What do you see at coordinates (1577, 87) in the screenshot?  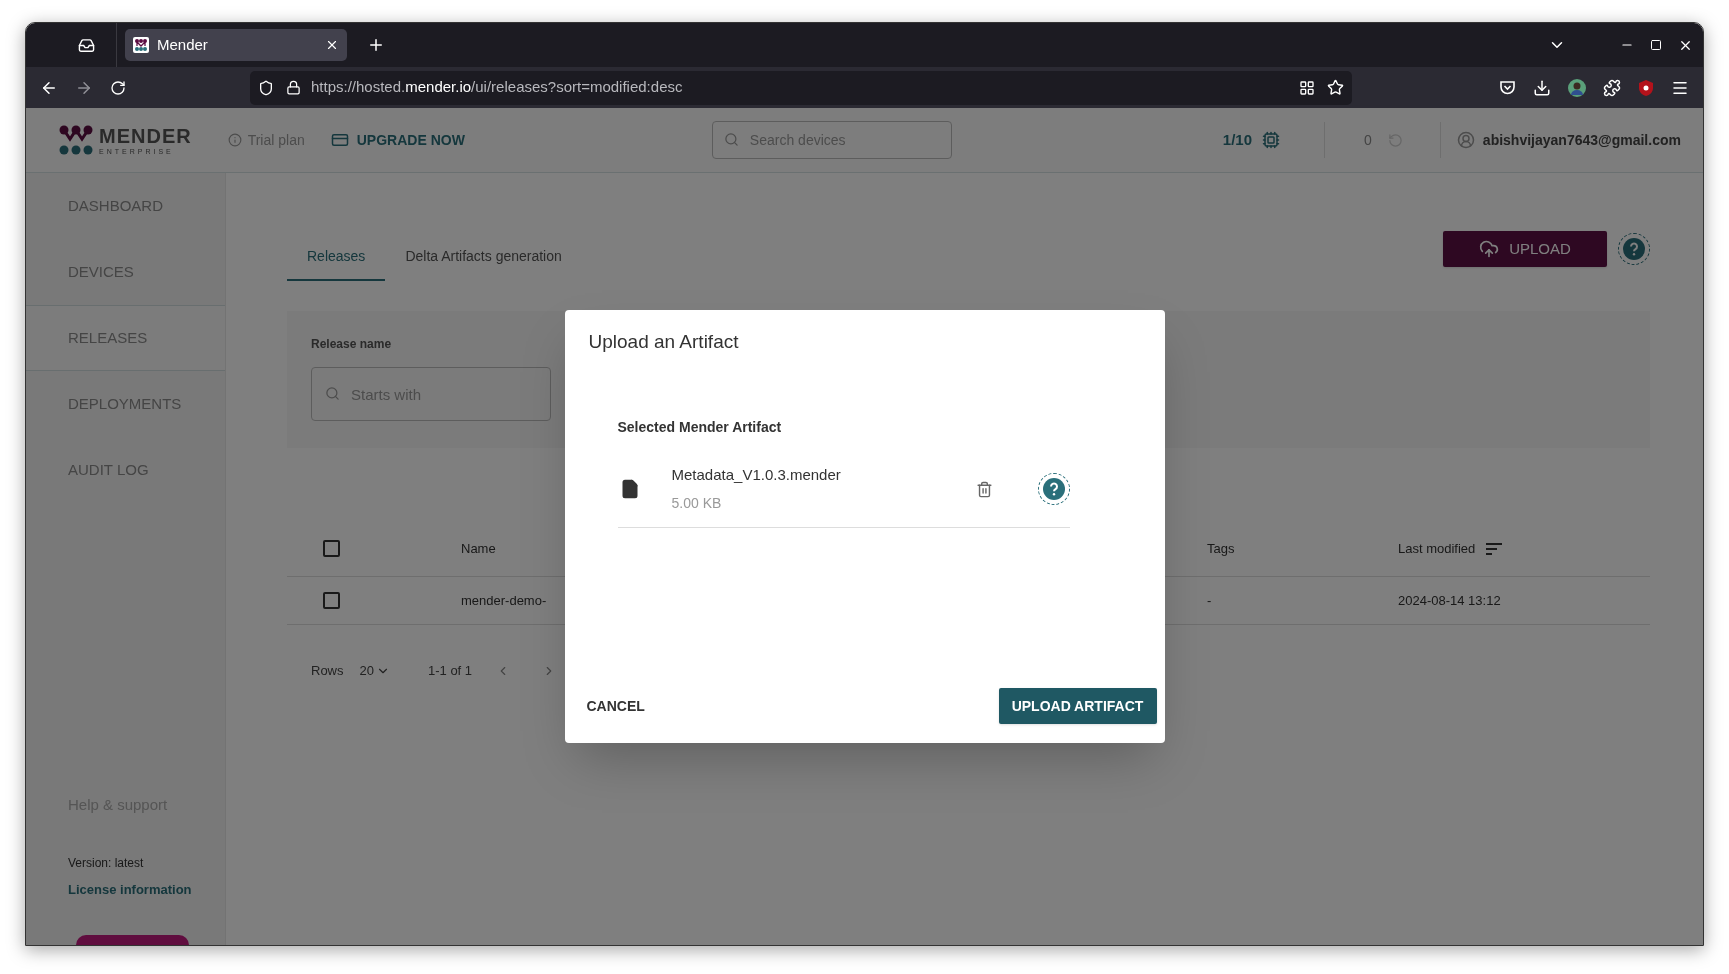 I see `avatar-icon` at bounding box center [1577, 87].